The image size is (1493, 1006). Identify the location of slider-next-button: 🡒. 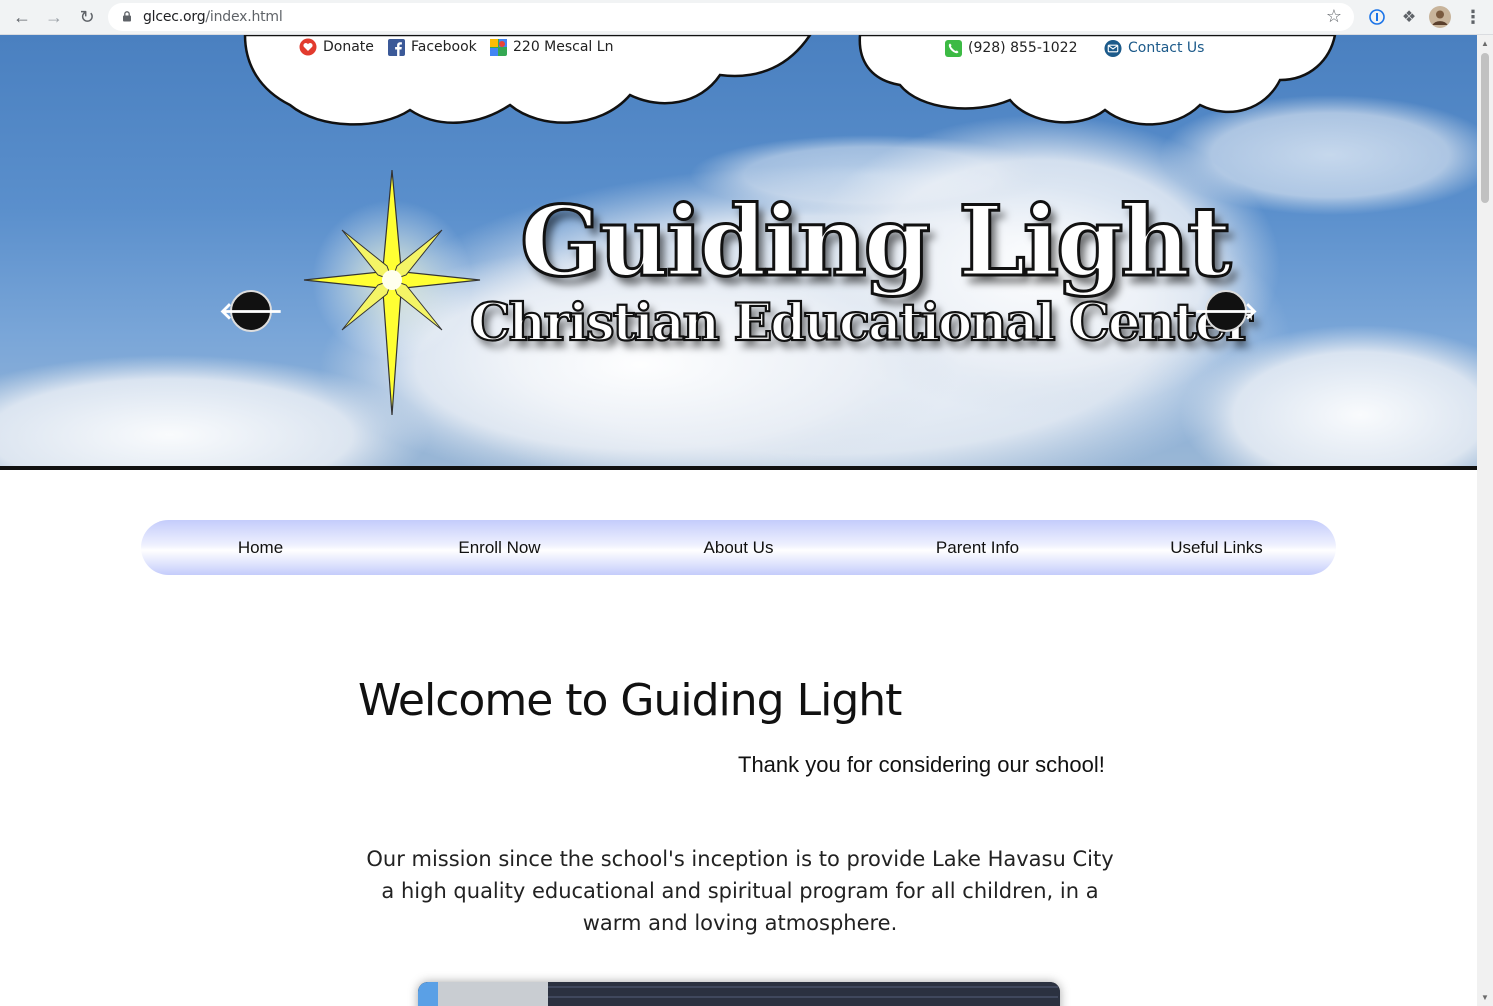
(1226, 311).